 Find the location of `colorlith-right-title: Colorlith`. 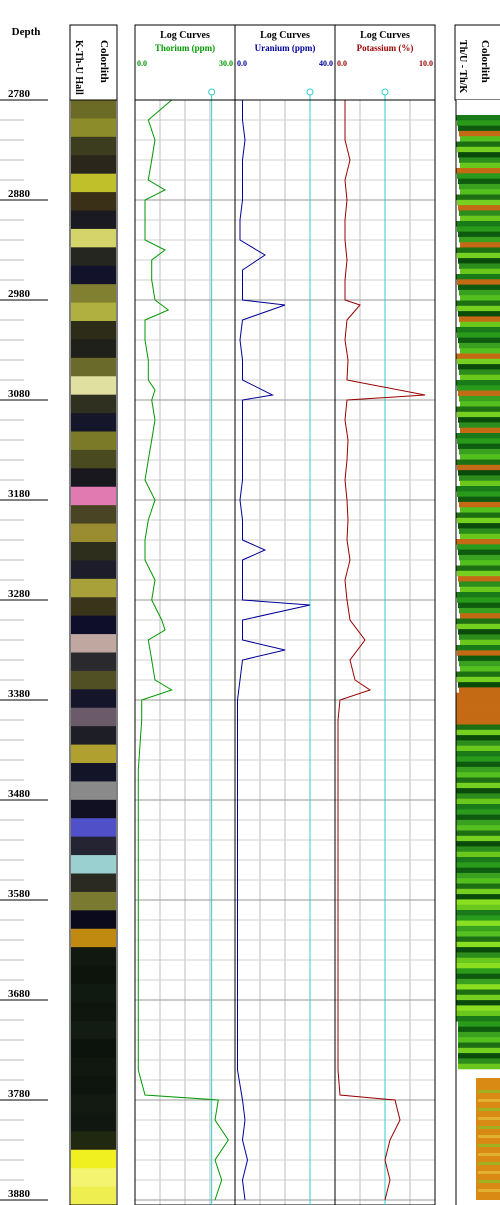

colorlith-right-title: Colorlith is located at coordinates (485, 61).